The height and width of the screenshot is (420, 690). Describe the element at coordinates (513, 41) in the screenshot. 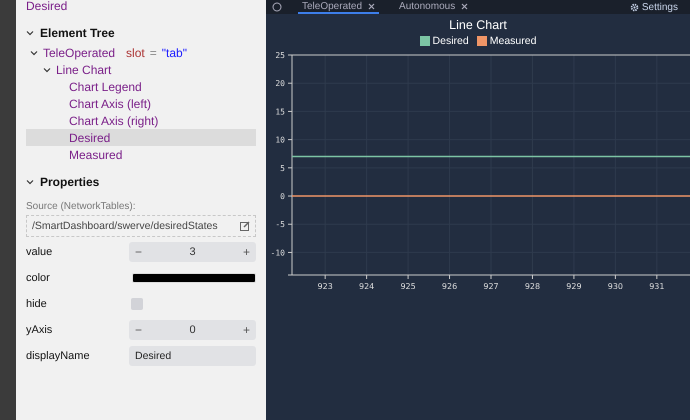

I see `legend-label: Measured` at that location.